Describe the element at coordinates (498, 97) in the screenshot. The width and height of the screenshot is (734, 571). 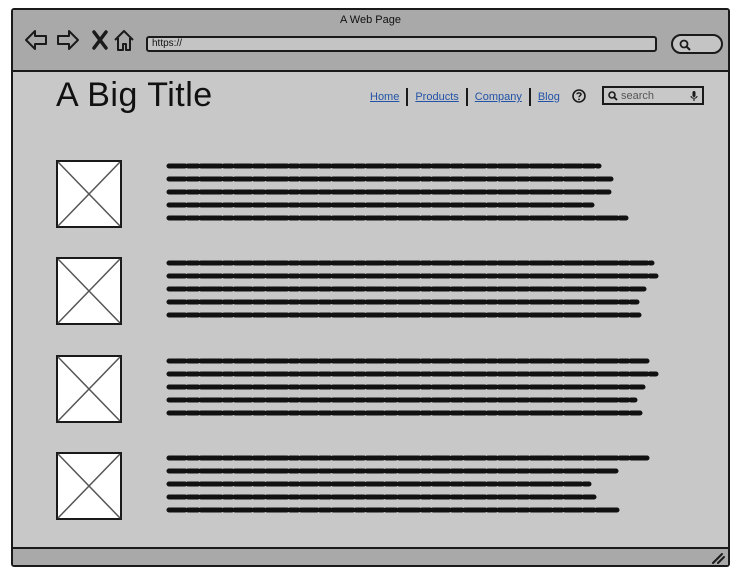
I see `nav-link-company: Company` at that location.